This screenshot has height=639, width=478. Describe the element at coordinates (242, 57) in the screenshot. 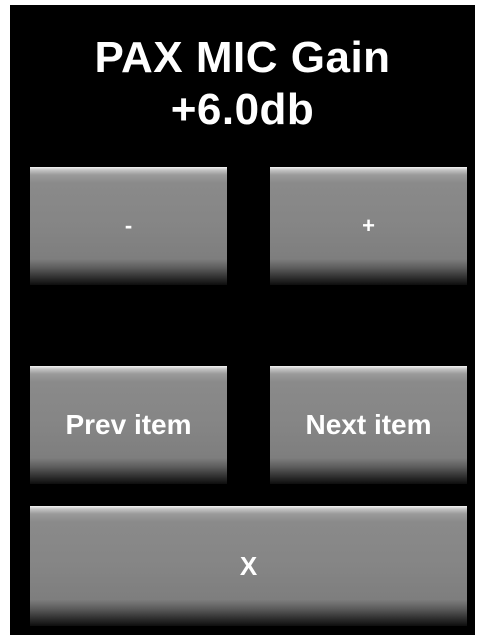

I see `setting-title: PAX MIC Gain` at that location.